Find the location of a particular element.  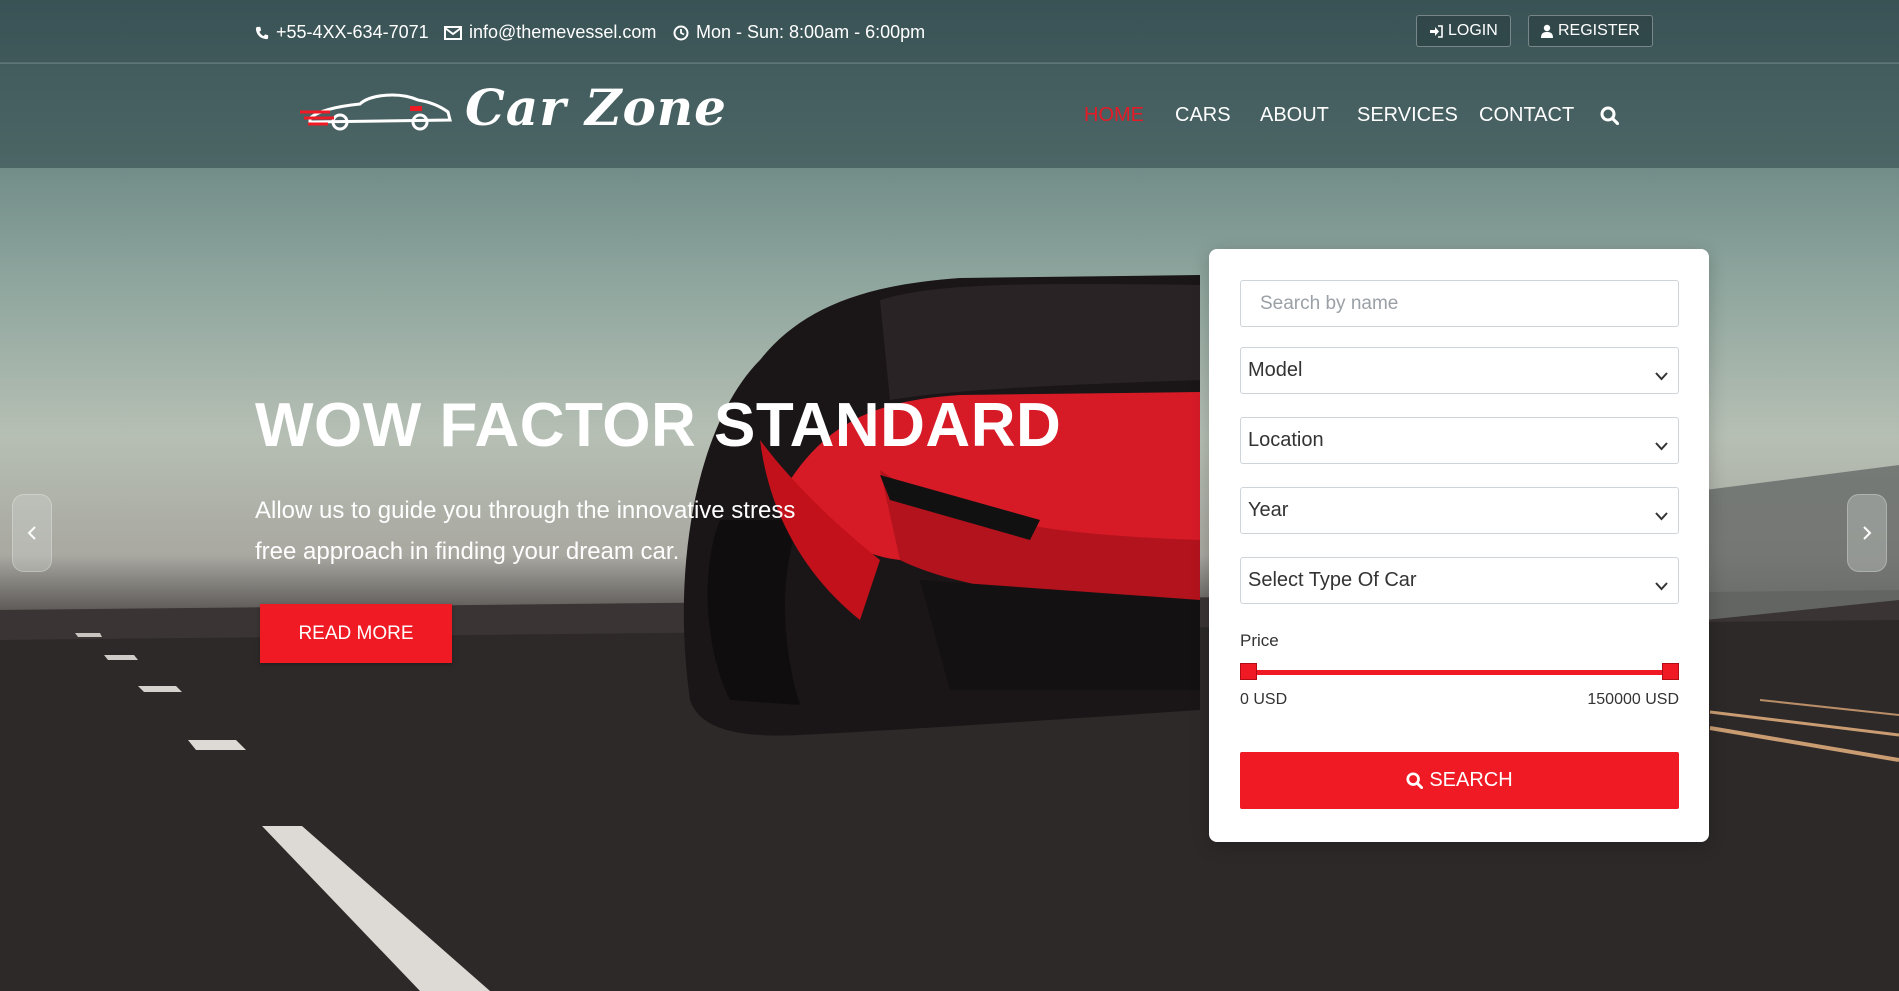

phone-icon is located at coordinates (262, 33).